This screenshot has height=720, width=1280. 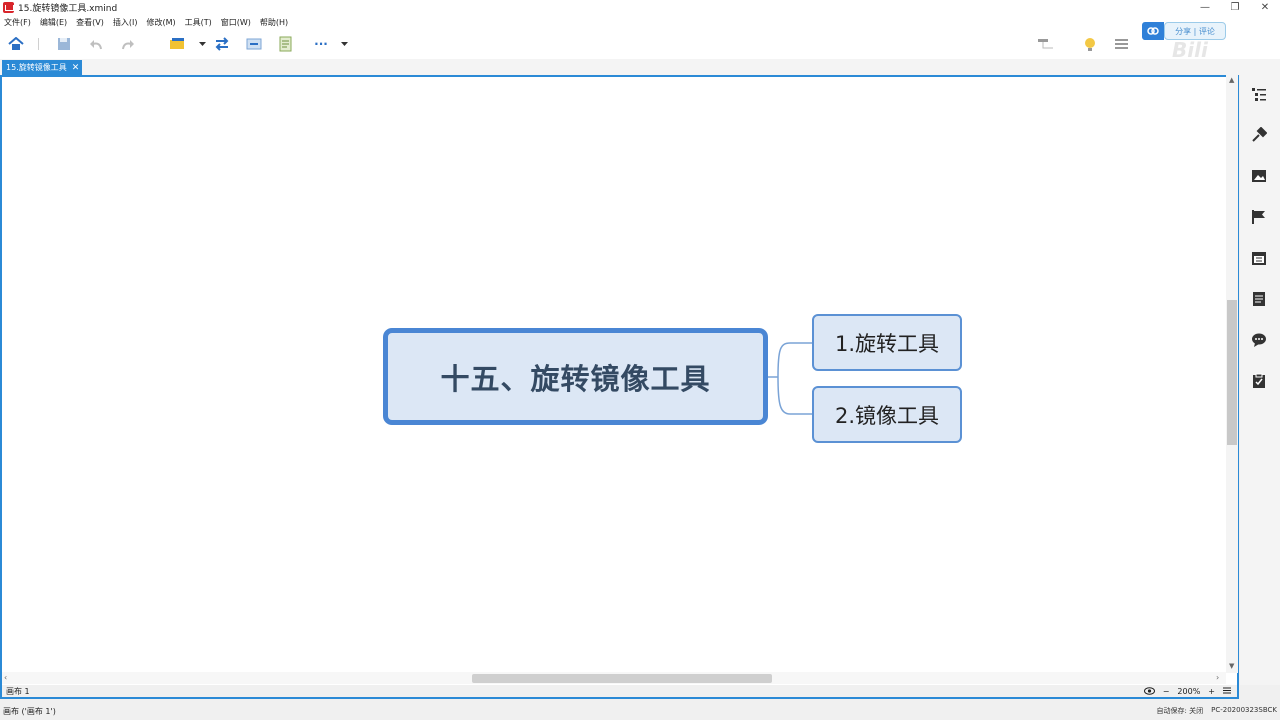 I want to click on scroll-right-icon: ›, so click(x=1217, y=677).